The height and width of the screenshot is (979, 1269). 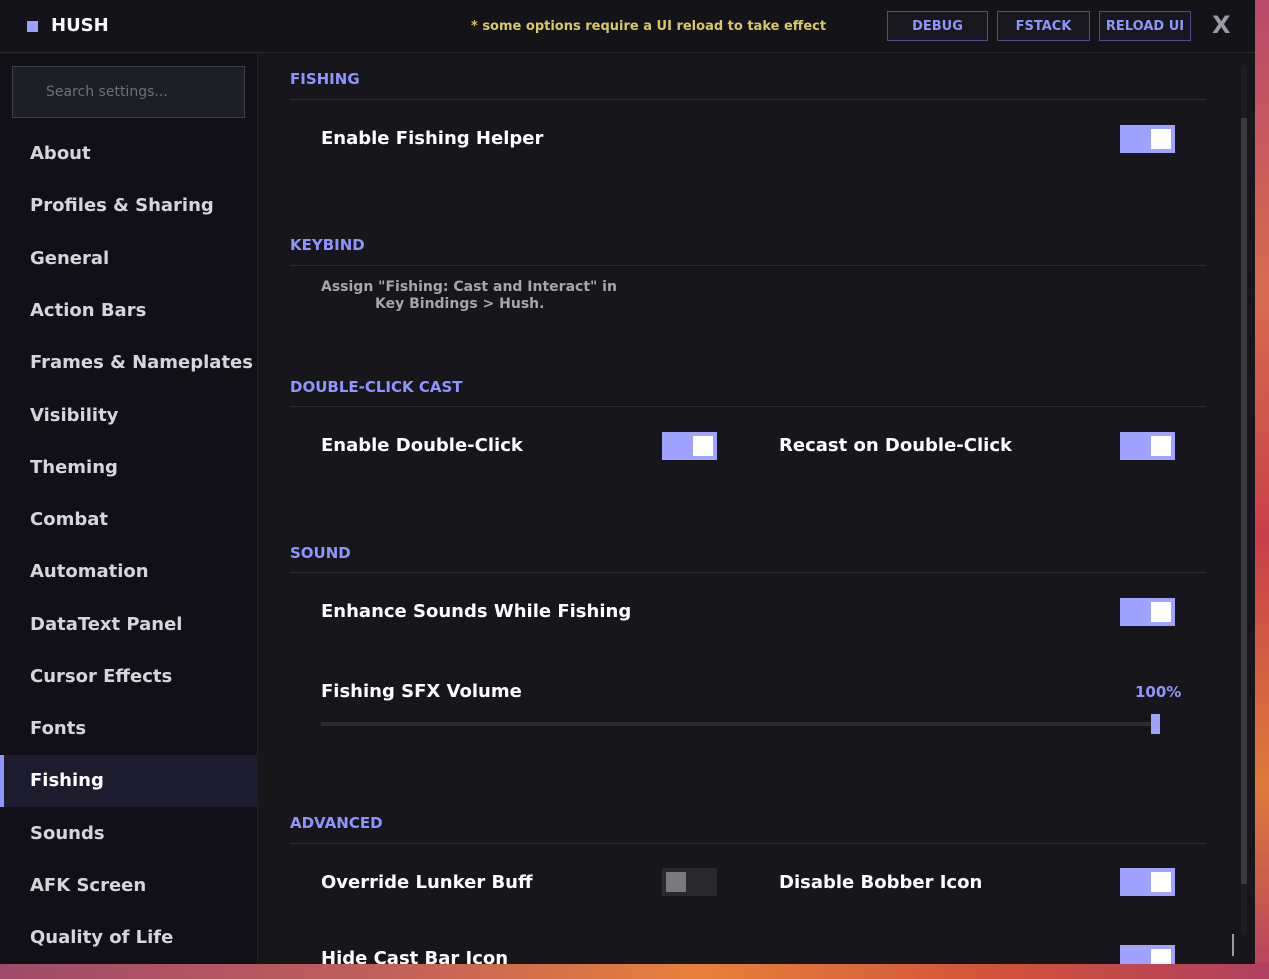 What do you see at coordinates (1158, 692) in the screenshot?
I see `sfx-volume-value: 100%` at bounding box center [1158, 692].